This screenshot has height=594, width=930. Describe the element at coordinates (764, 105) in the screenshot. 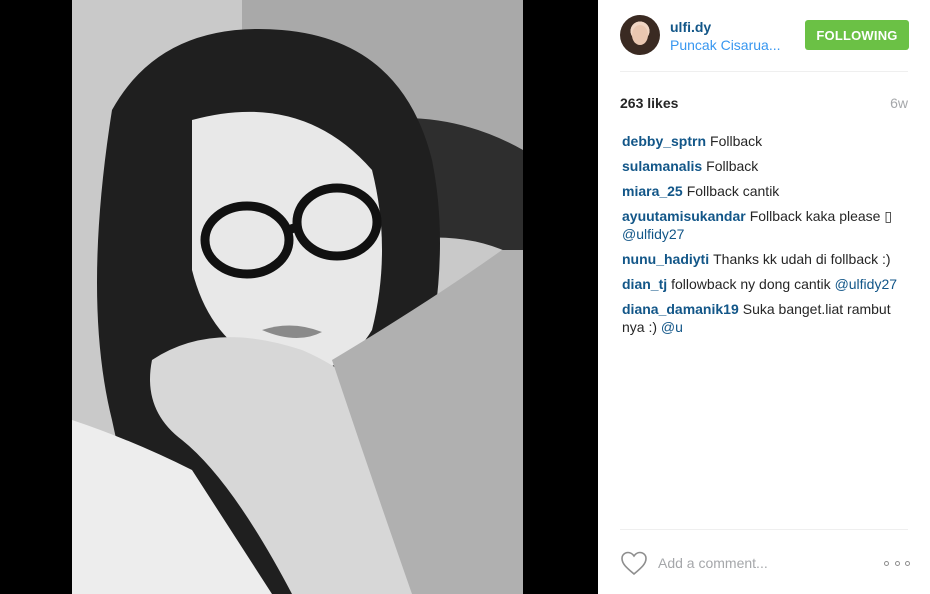

I see `post-stats: 263 likes 6w` at that location.